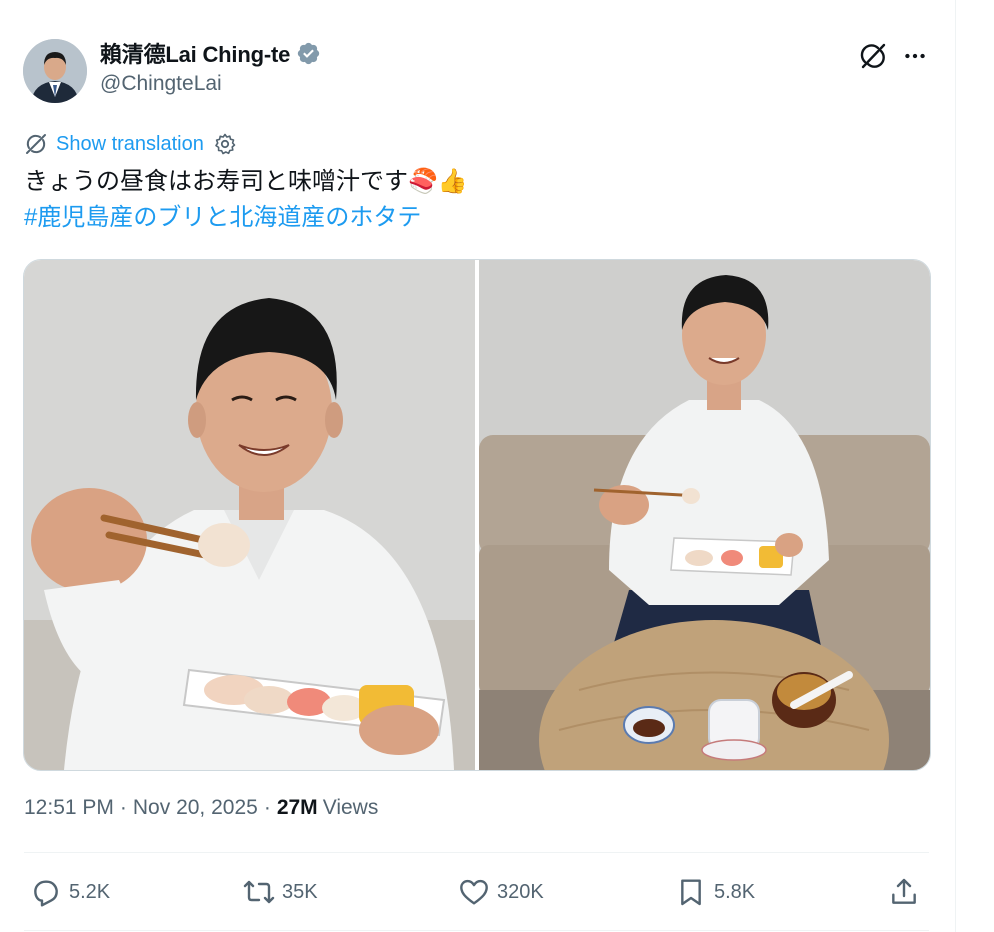 The width and height of the screenshot is (994, 932). I want to click on hashtag-link: #鹿児島産のブリと北海道産のホタテ, so click(222, 218).